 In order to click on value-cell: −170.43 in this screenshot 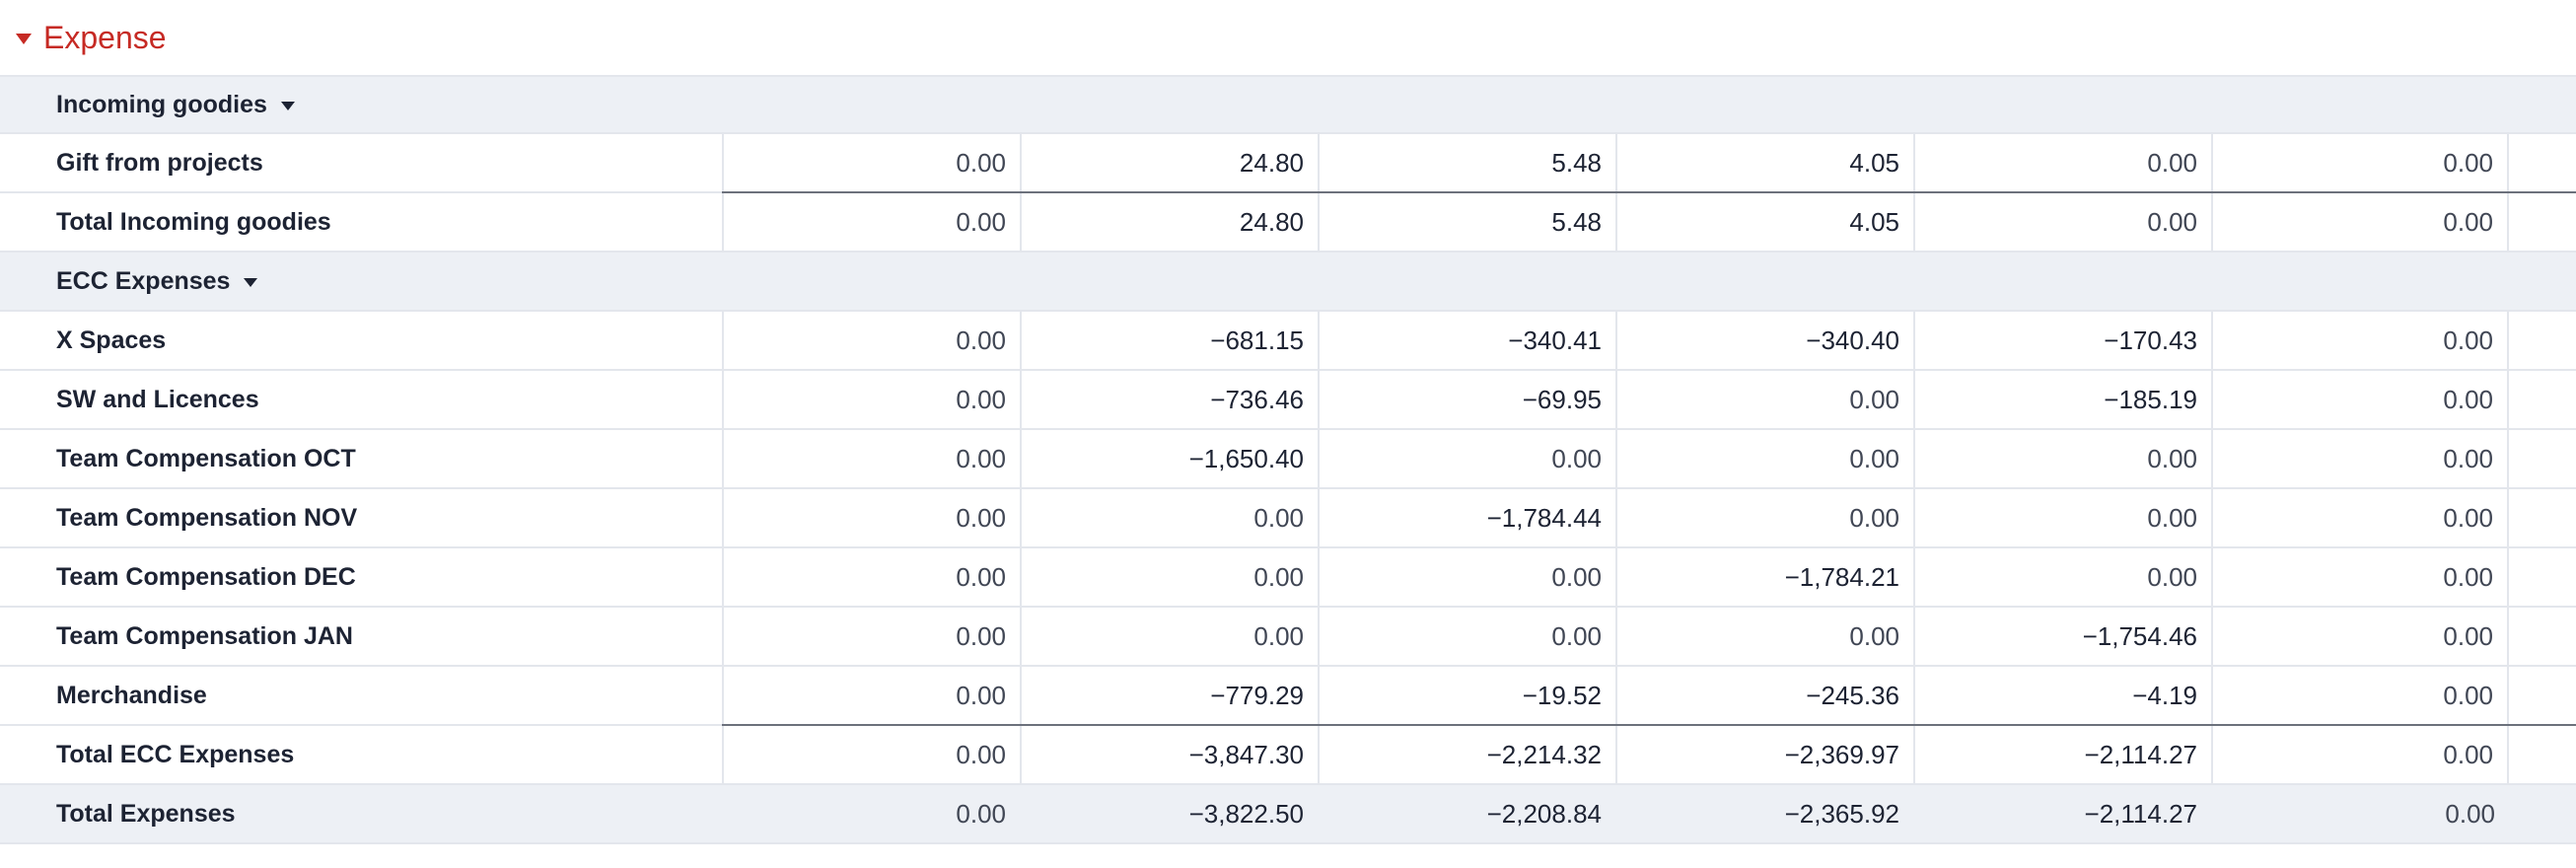, I will do `click(2062, 340)`.